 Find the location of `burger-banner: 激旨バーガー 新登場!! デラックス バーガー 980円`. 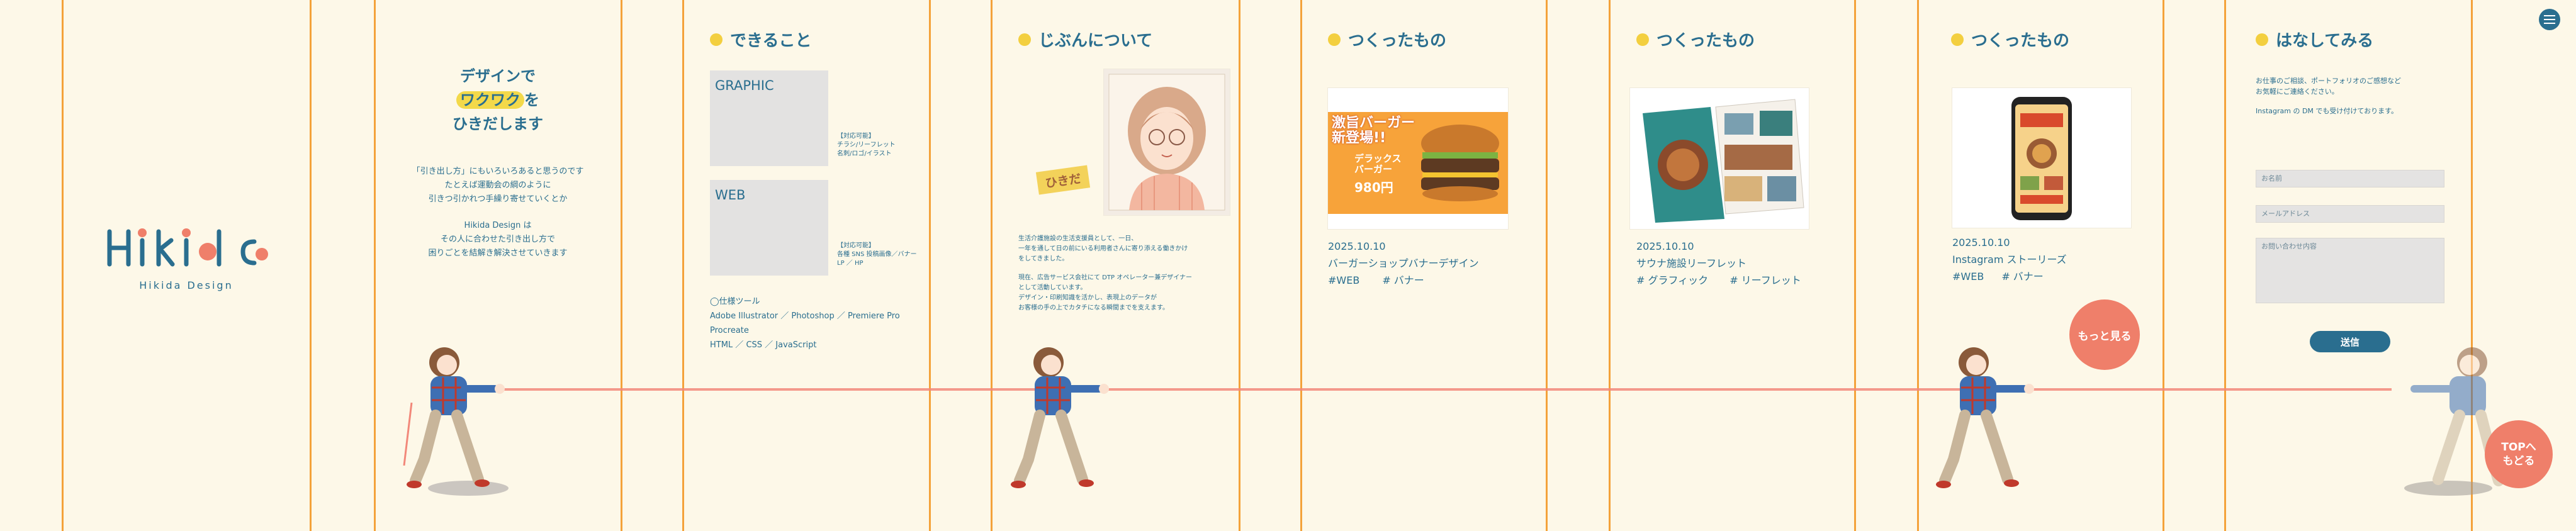

burger-banner: 激旨バーガー 新登場!! デラックス バーガー 980円 is located at coordinates (1418, 163).